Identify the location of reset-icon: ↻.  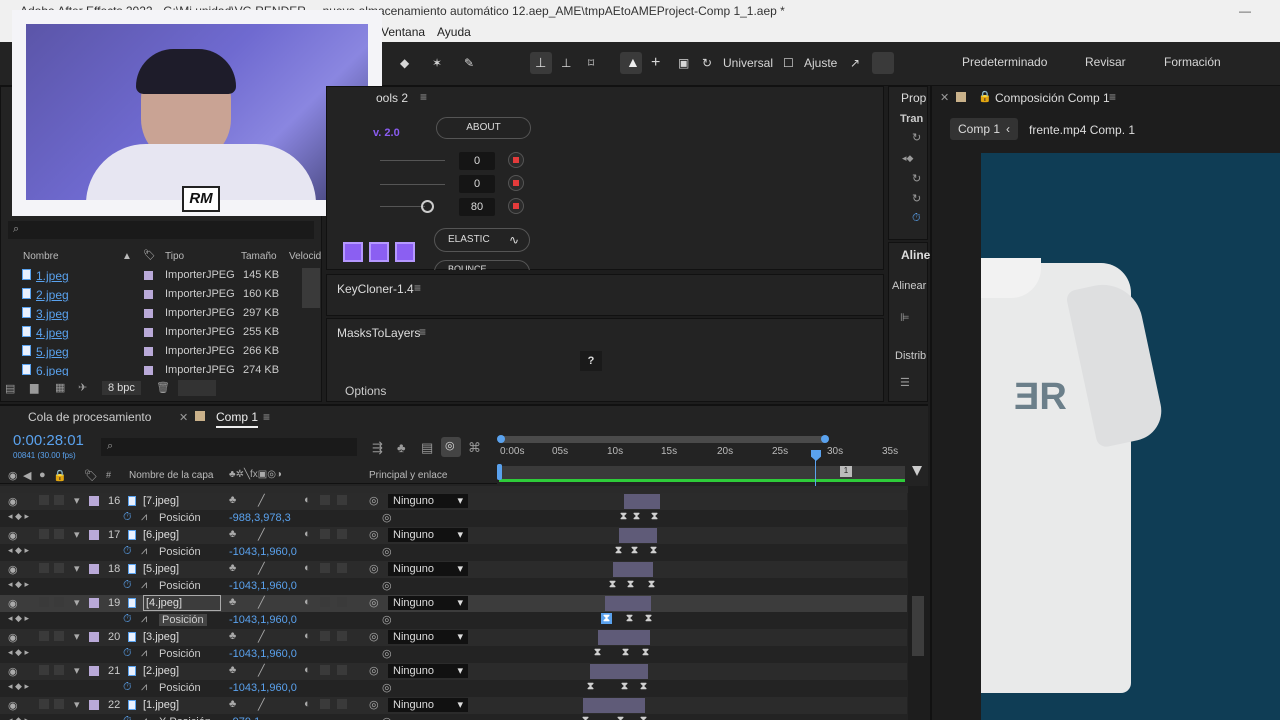
(916, 198).